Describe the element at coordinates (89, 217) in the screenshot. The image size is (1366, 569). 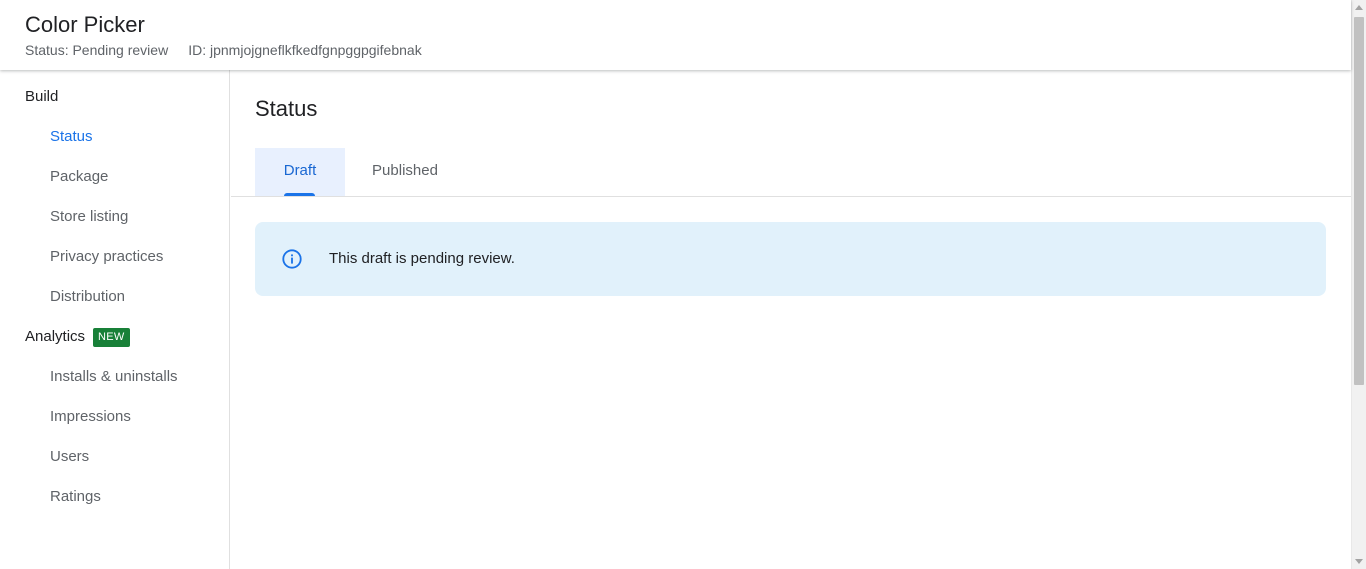
I see `sidebar-item-store-listing: Store listing` at that location.